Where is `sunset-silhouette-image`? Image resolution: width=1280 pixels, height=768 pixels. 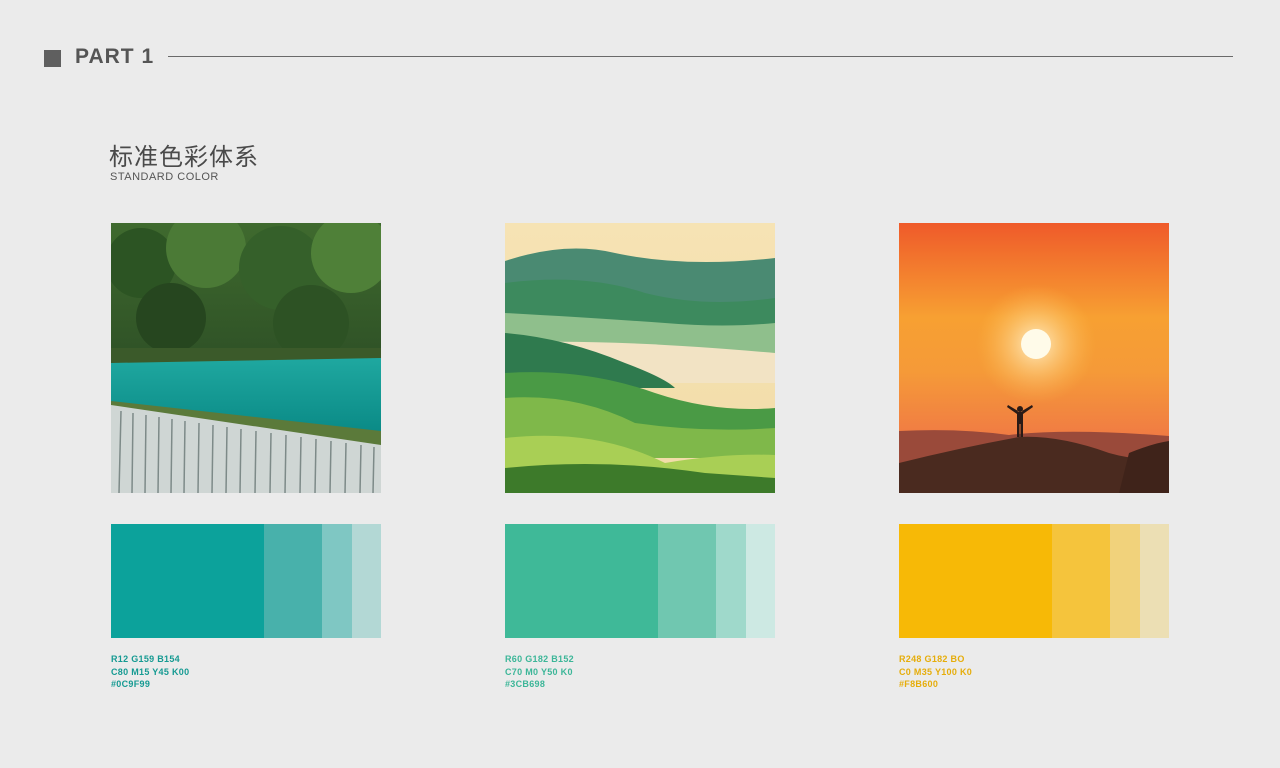 sunset-silhouette-image is located at coordinates (1034, 358).